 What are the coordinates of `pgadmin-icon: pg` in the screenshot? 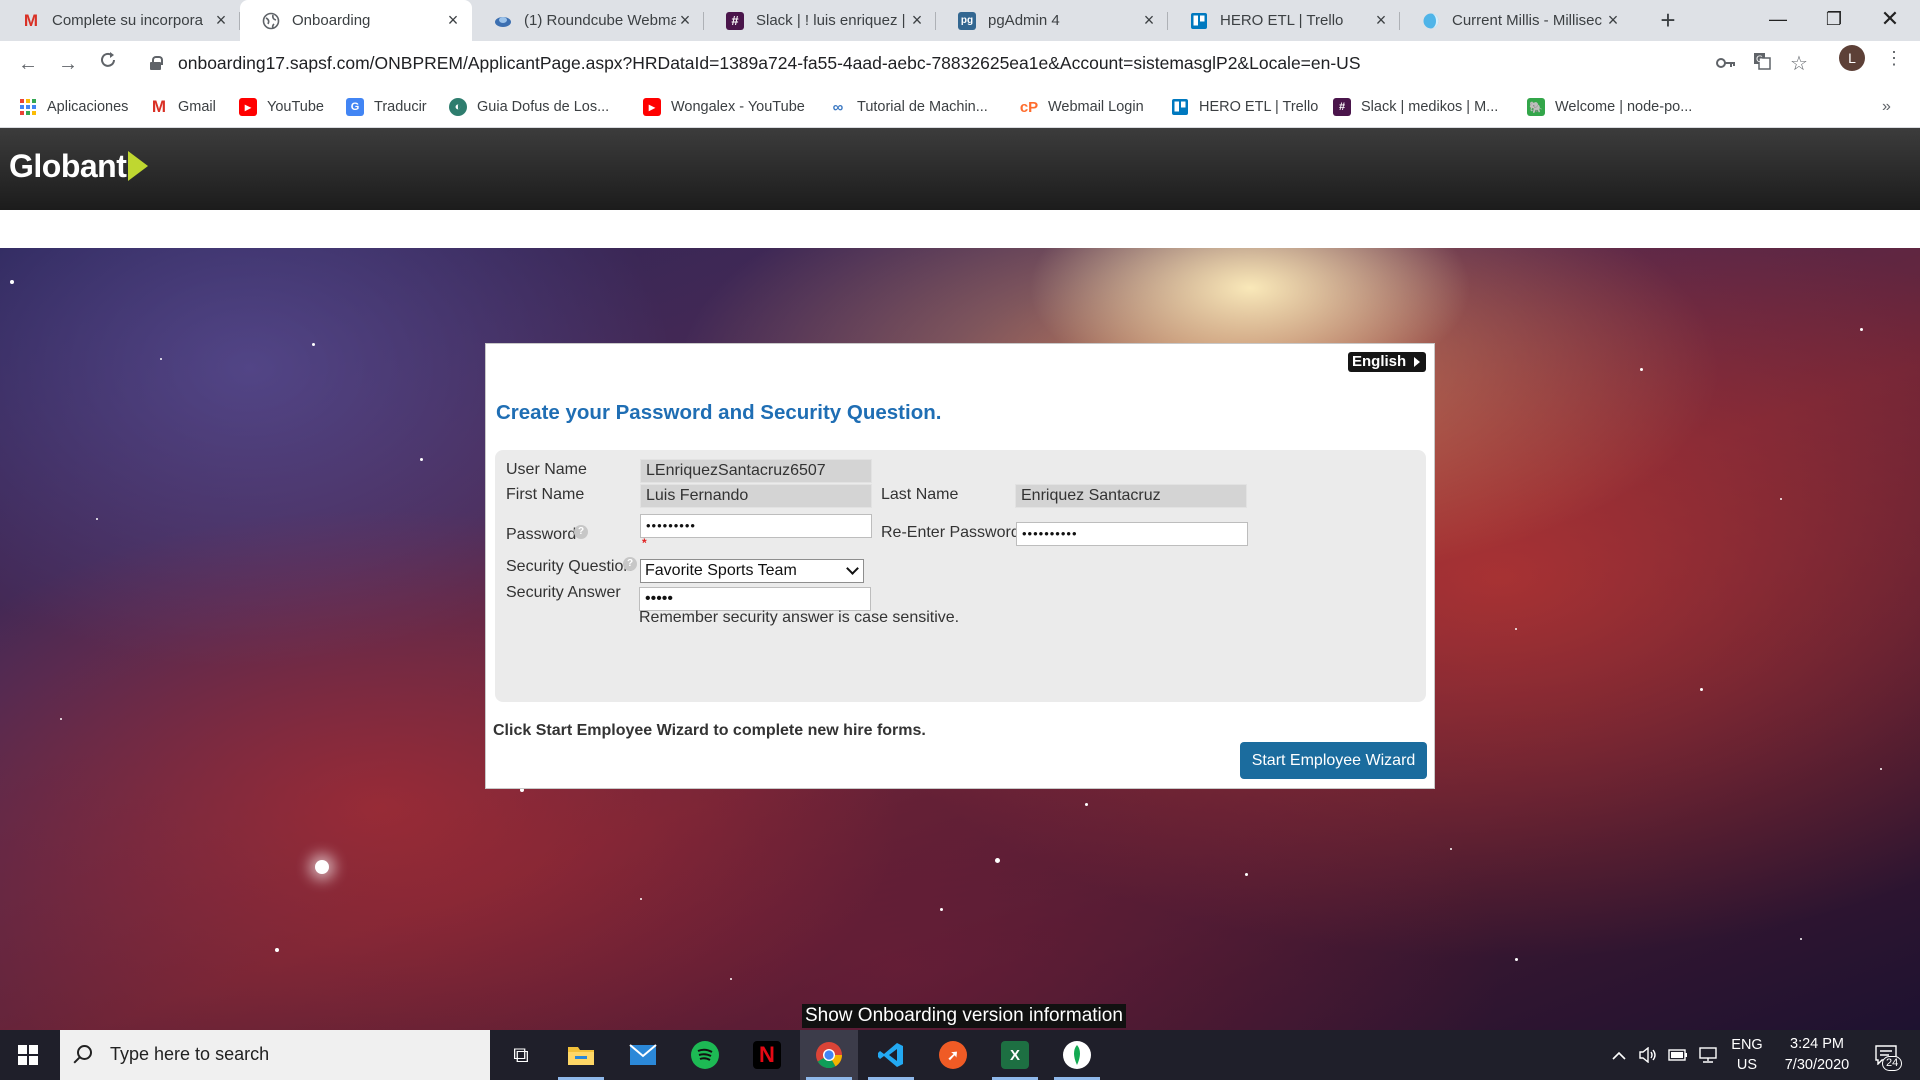 It's located at (967, 20).